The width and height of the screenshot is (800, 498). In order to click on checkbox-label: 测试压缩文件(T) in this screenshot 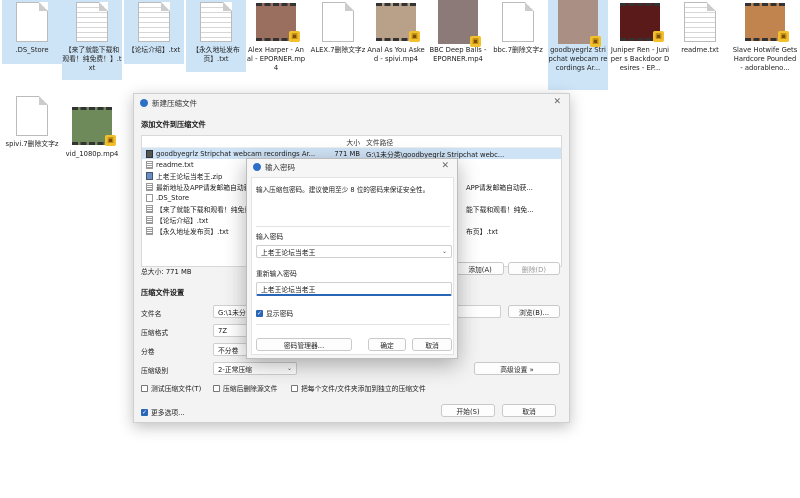, I will do `click(176, 389)`.